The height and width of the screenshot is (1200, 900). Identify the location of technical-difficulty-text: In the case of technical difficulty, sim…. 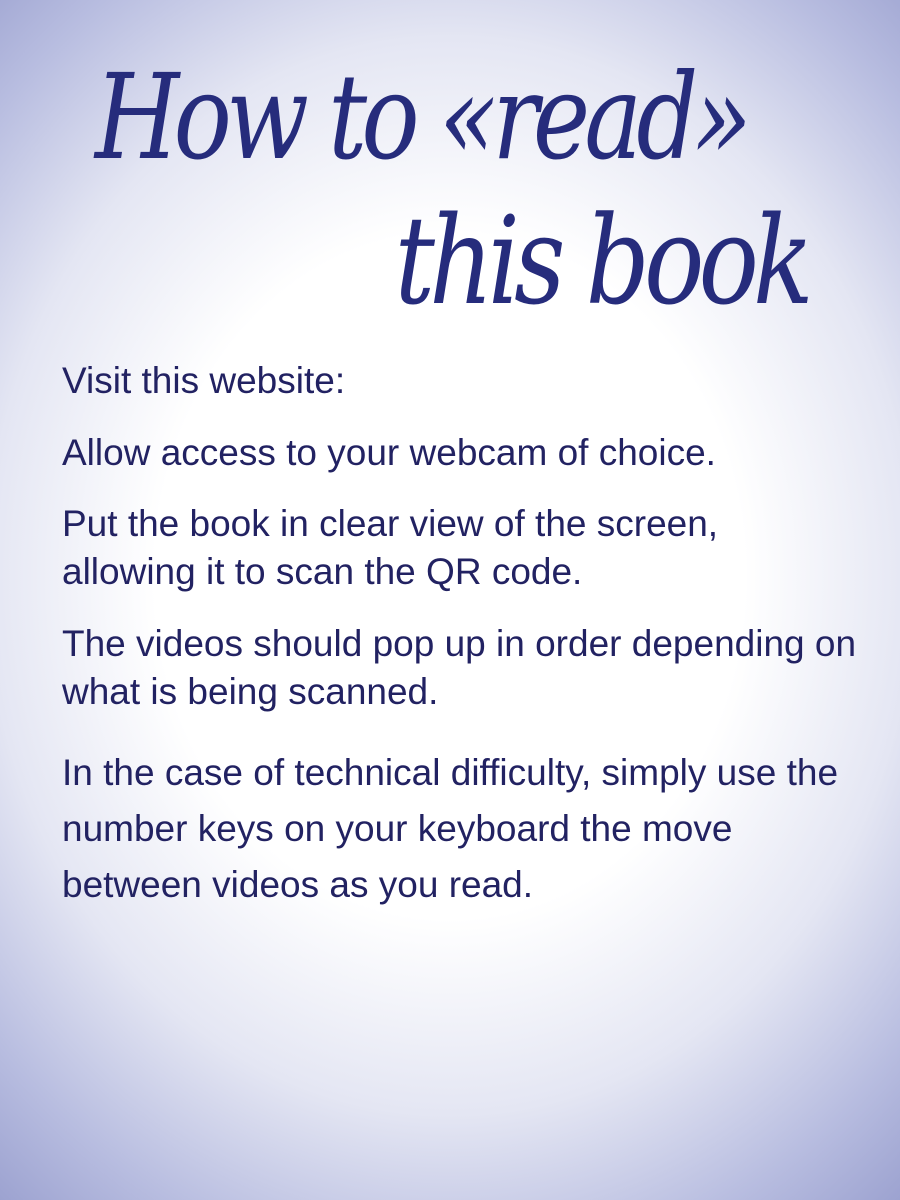
(450, 828).